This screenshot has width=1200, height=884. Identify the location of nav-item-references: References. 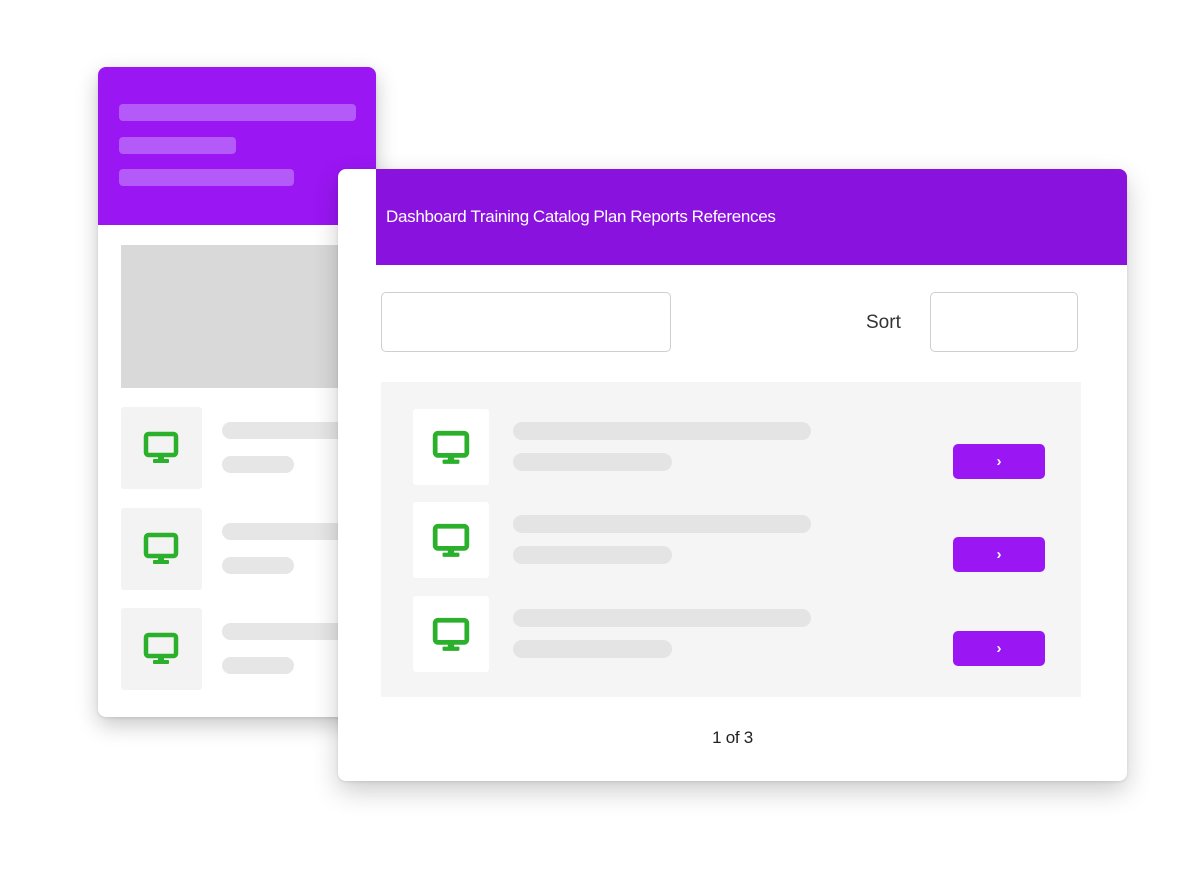
(734, 217).